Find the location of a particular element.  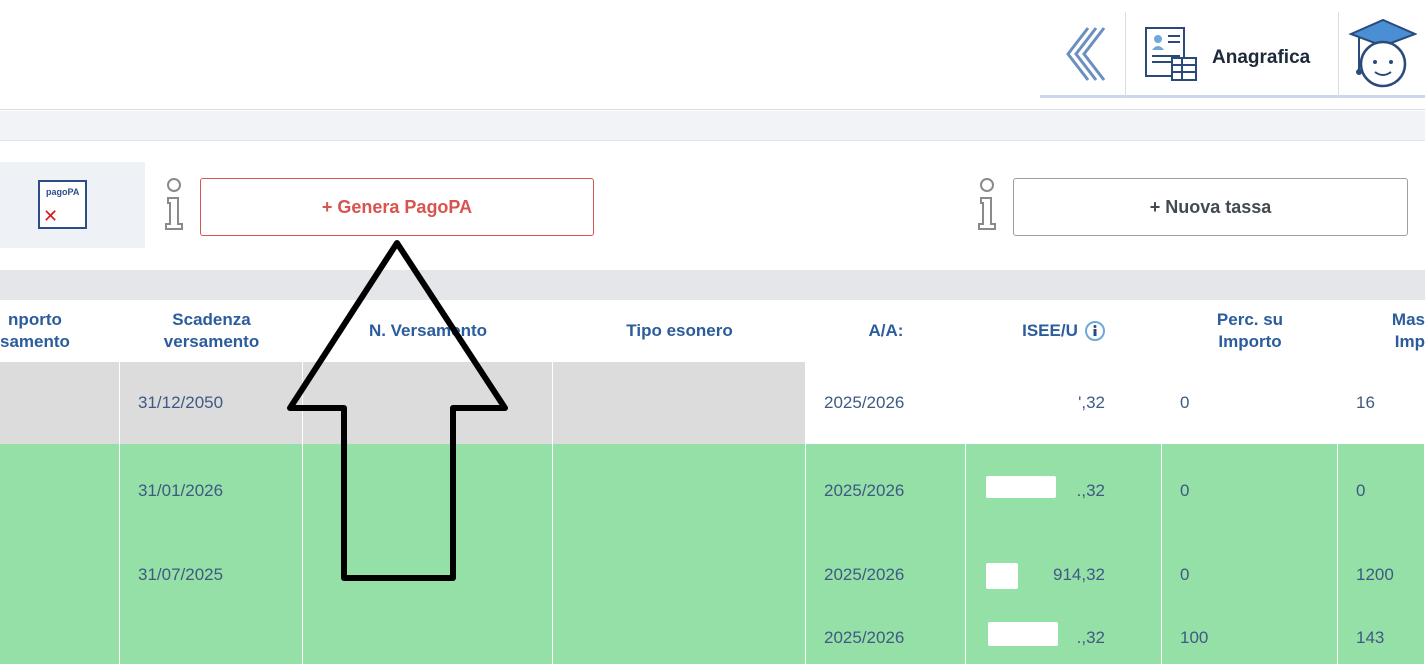

cell-massimo: 1200 is located at coordinates (1381, 574).